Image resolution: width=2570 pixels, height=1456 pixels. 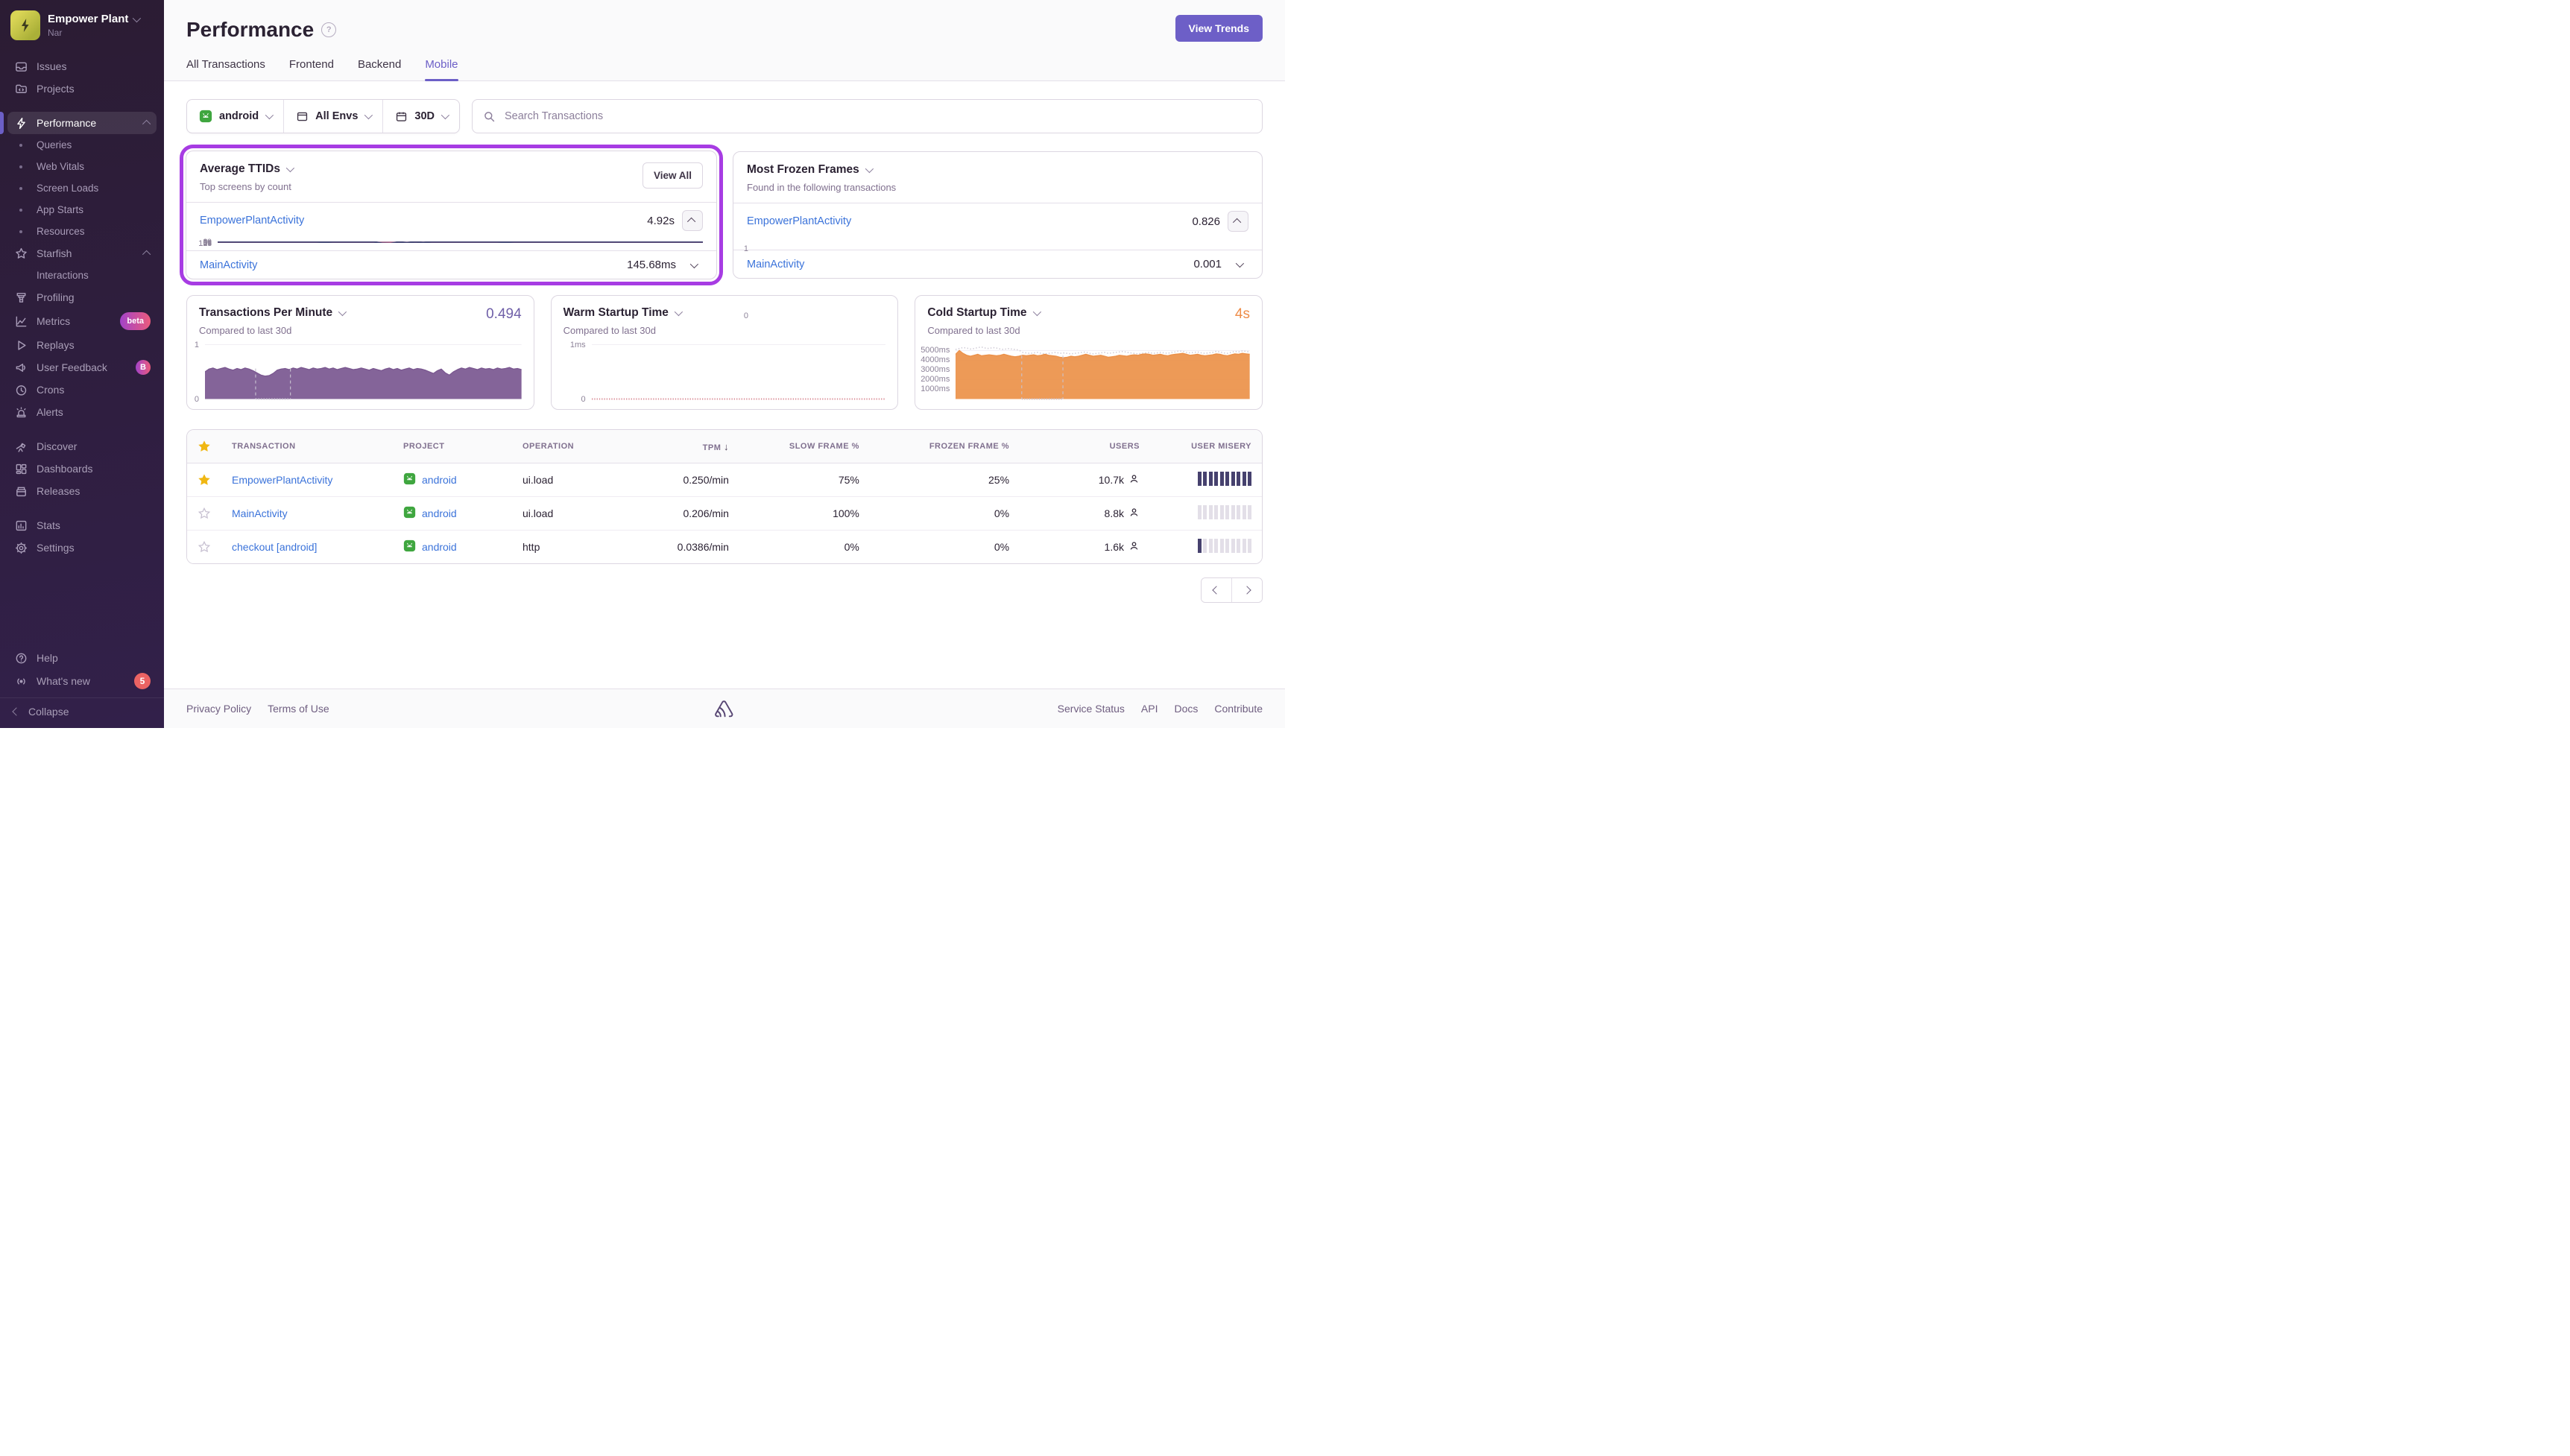 What do you see at coordinates (82, 469) in the screenshot?
I see `sidebar-item-dashboards: Dashboards` at bounding box center [82, 469].